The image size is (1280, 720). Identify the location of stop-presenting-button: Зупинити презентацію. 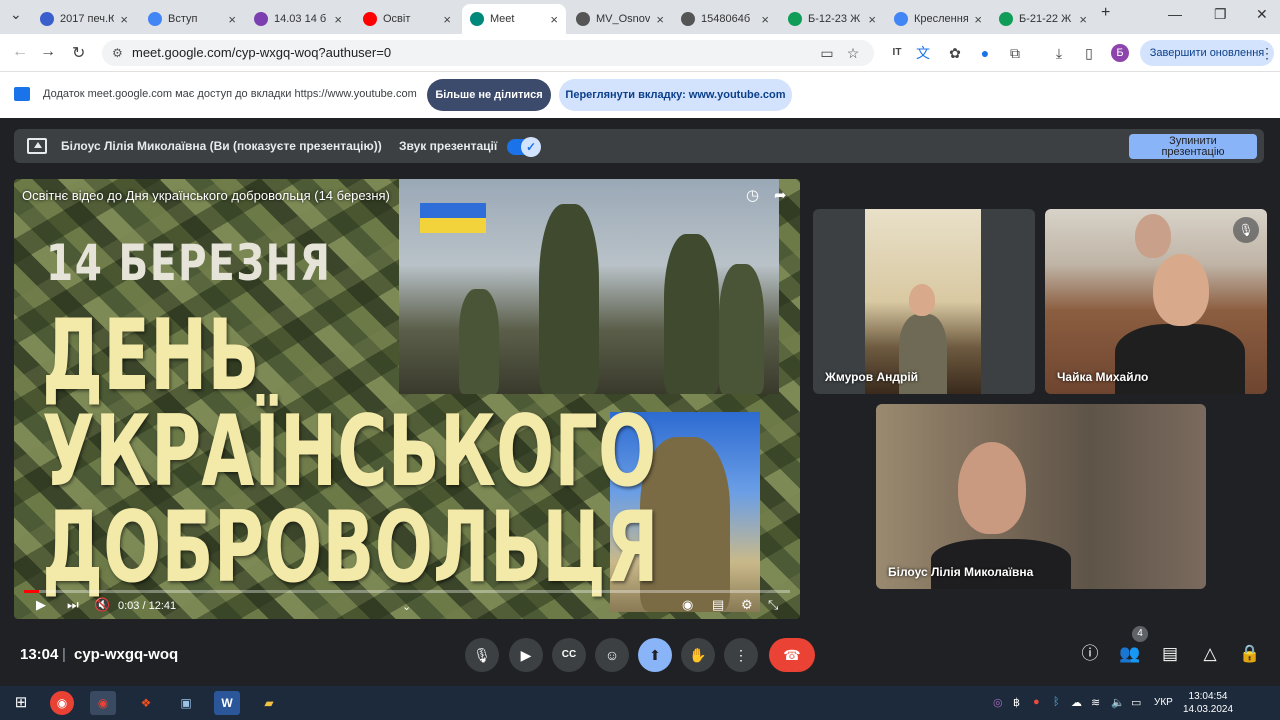
(1193, 146).